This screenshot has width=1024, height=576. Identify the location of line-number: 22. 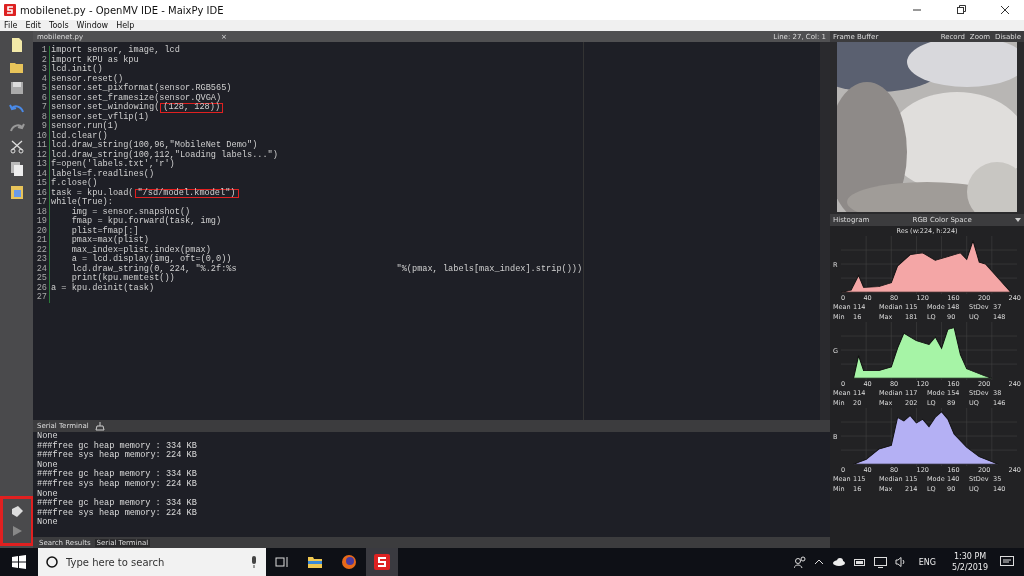
(41, 250).